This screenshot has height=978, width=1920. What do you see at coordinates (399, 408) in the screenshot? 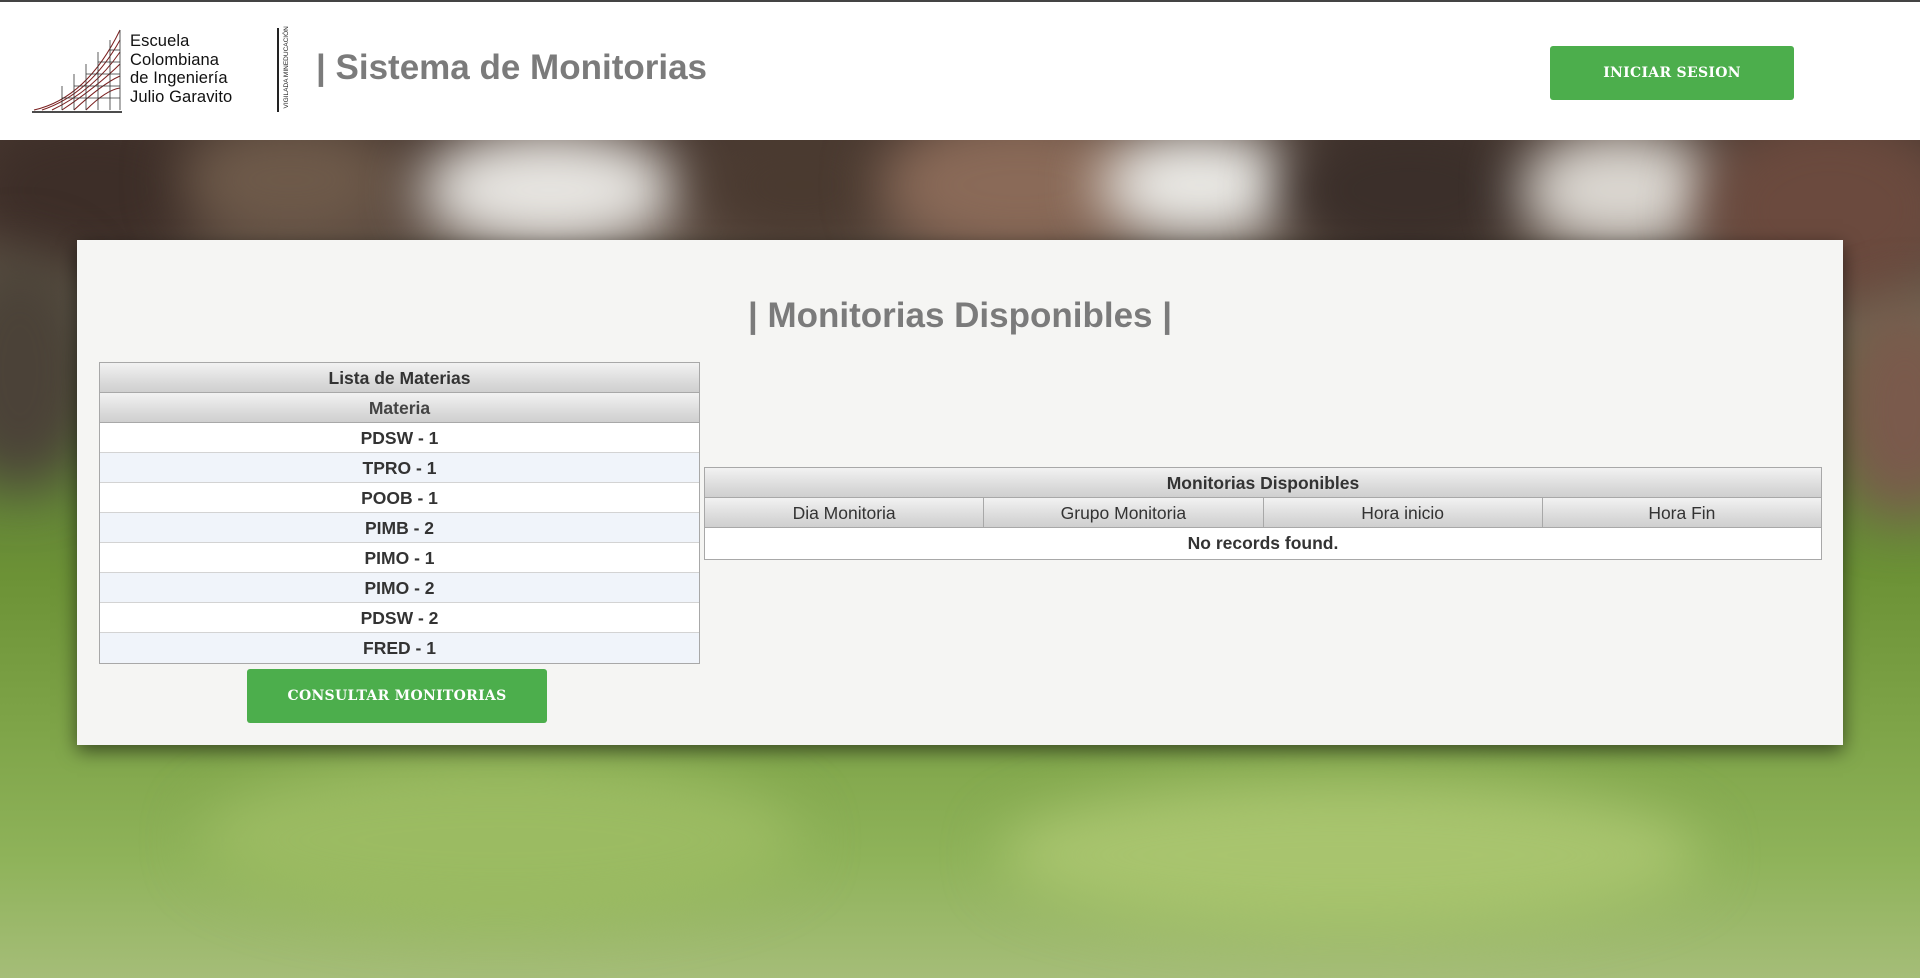
I see `materias-column-header: Materia` at bounding box center [399, 408].